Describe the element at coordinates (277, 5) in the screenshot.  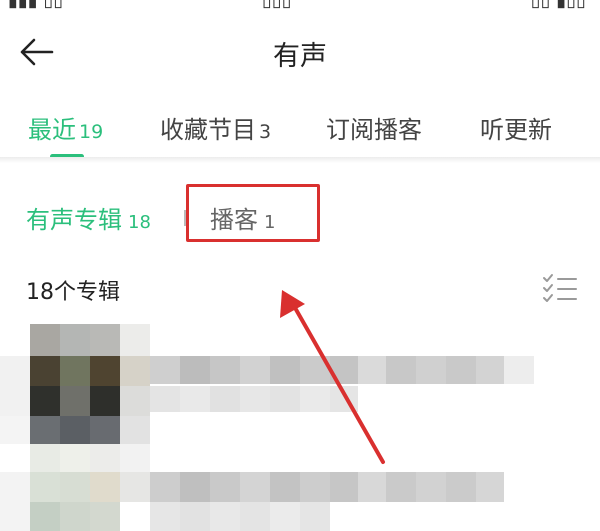
I see `clock-icon: ▯▯▯` at that location.